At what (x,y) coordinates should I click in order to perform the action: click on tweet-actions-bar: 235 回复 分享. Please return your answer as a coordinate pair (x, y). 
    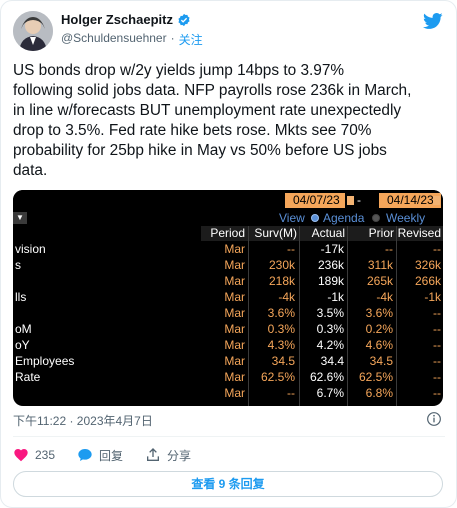
    Looking at the image, I should click on (113, 455).